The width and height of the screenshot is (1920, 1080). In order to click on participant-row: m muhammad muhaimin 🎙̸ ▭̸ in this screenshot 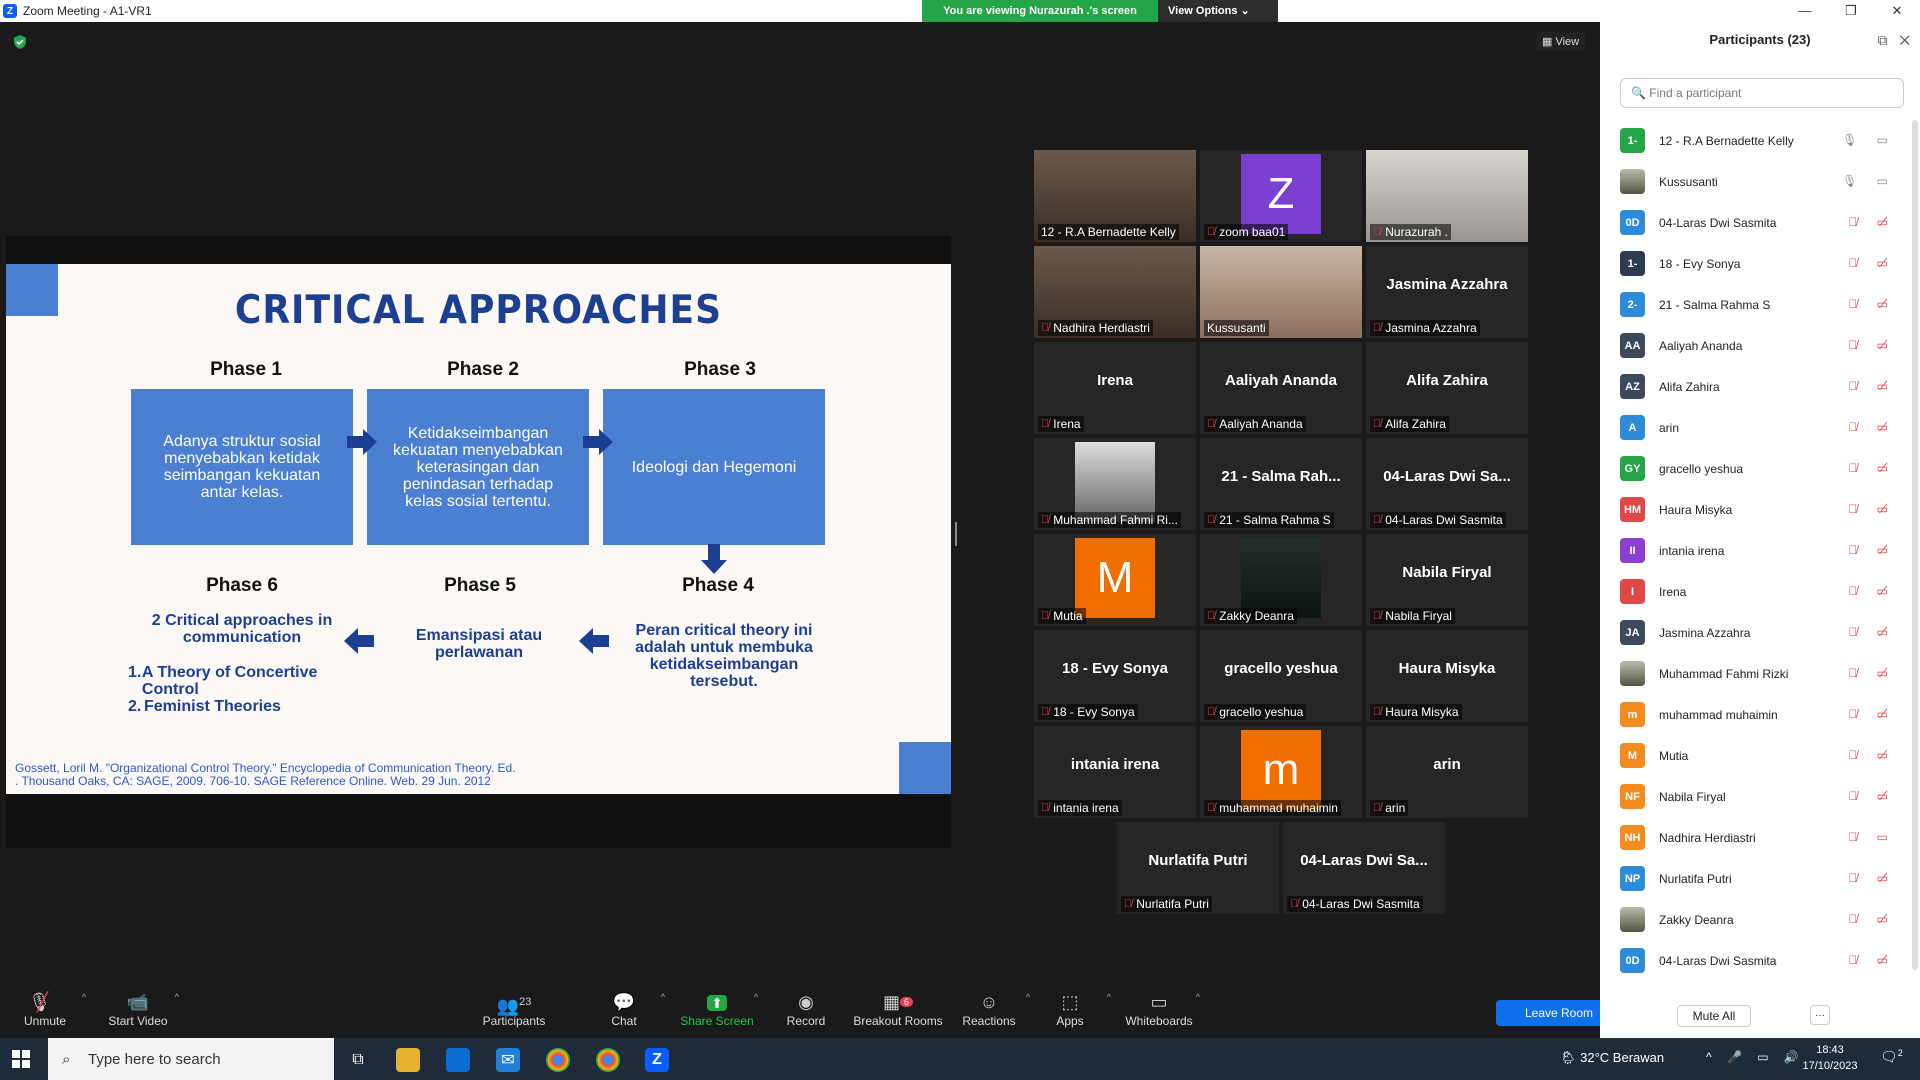, I will do `click(1765, 714)`.